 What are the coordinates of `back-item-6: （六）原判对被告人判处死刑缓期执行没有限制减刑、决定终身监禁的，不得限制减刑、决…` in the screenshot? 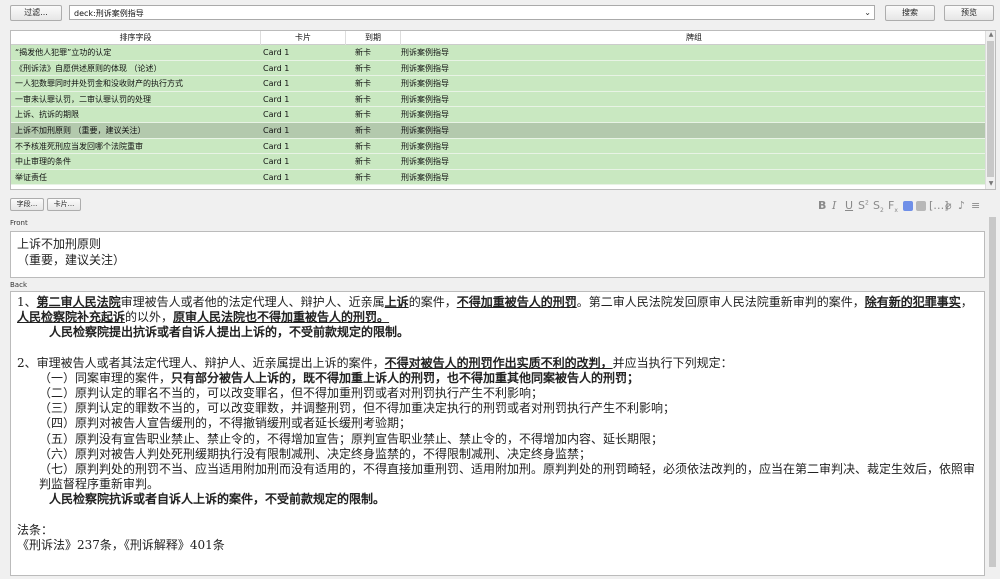 It's located at (315, 453).